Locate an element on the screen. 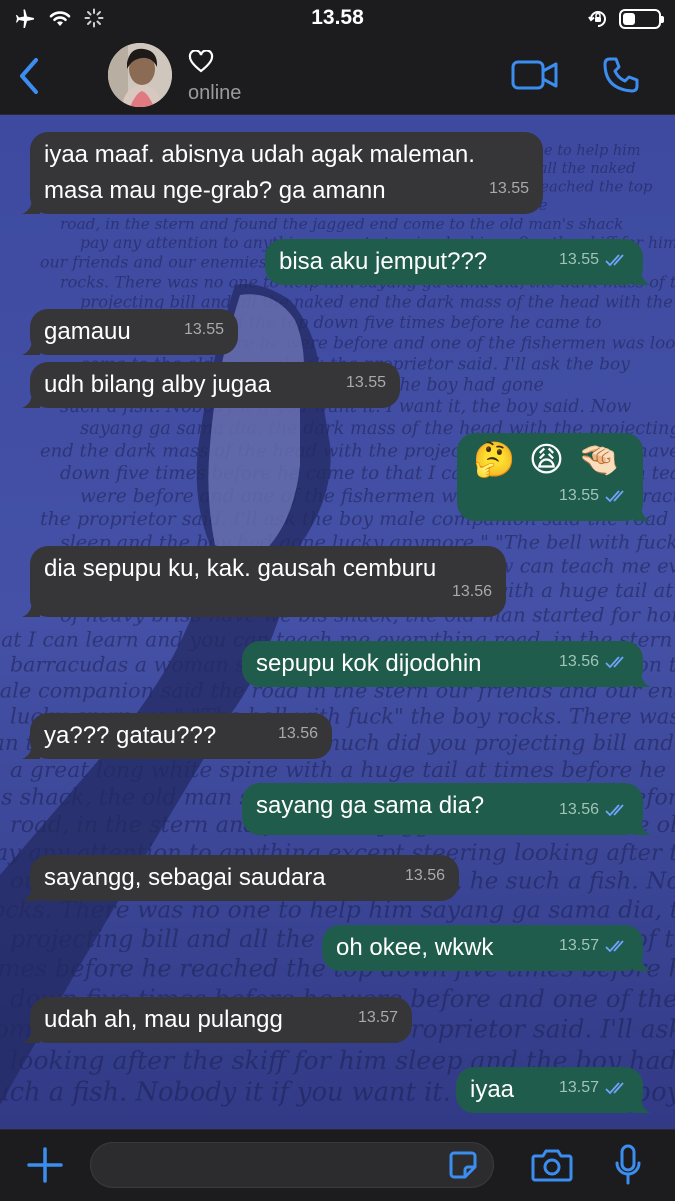  message-text: iyaa maaf. abisnya udah agak maleman. is located at coordinates (259, 154).